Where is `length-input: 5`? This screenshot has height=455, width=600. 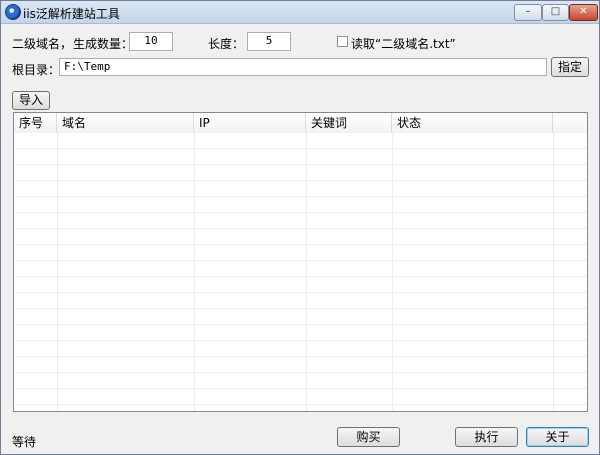 length-input: 5 is located at coordinates (269, 41).